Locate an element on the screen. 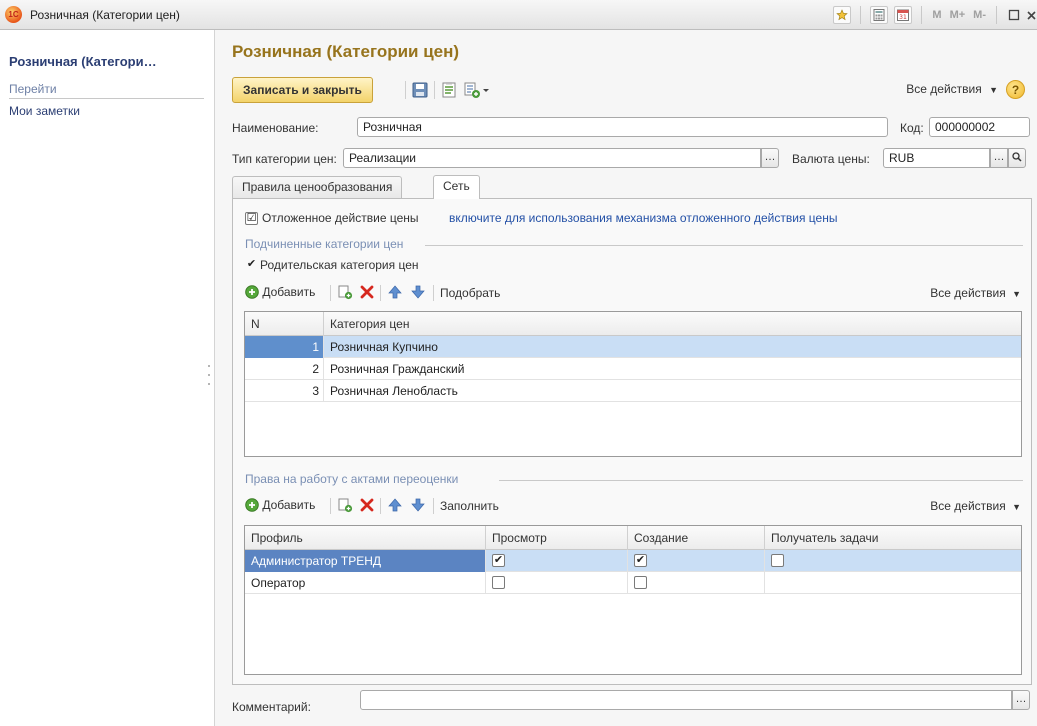 This screenshot has width=1037, height=726. save-icon is located at coordinates (420, 90).